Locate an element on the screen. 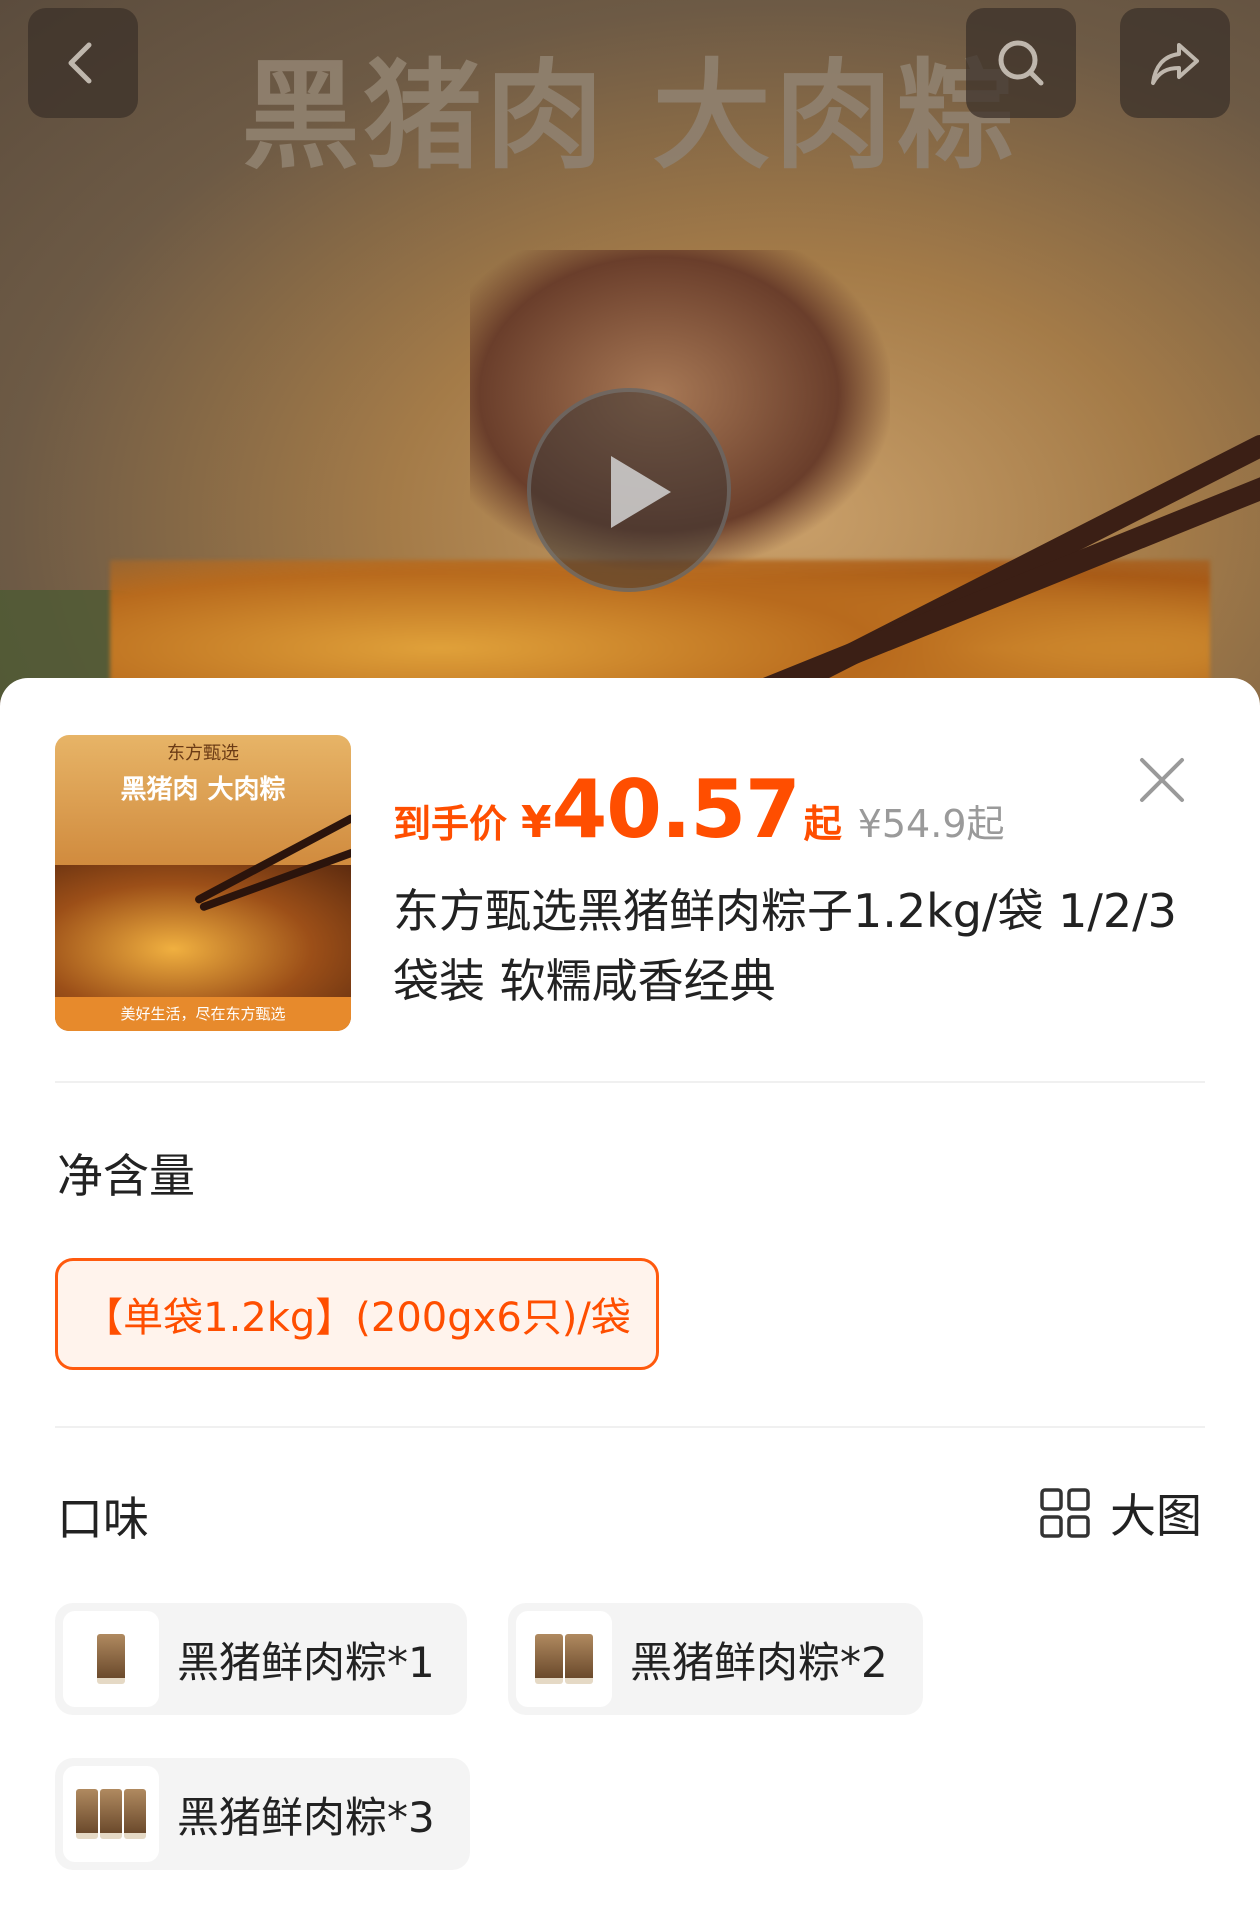 This screenshot has height=1924, width=1260. flavor-option-label: 黑猪鲜肉粽*3 is located at coordinates (306, 1817).